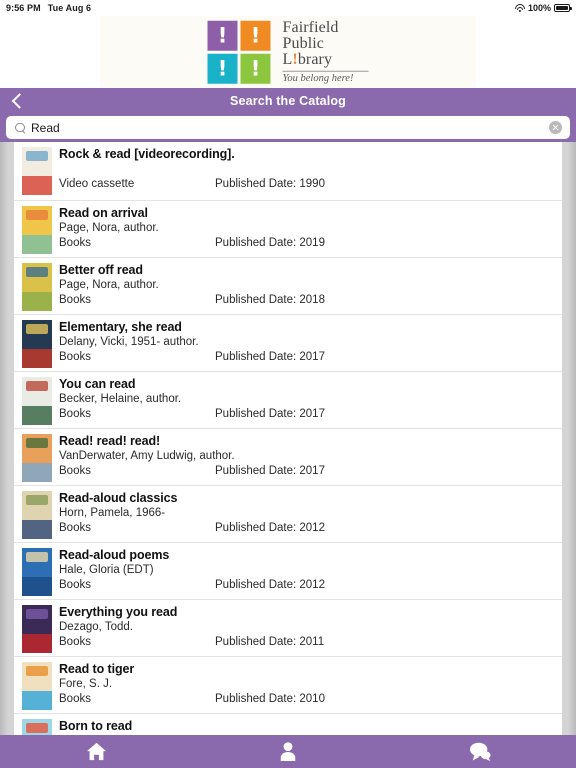 This screenshot has width=576, height=768. Describe the element at coordinates (222, 35) in the screenshot. I see `logo-tile-purple: !` at that location.